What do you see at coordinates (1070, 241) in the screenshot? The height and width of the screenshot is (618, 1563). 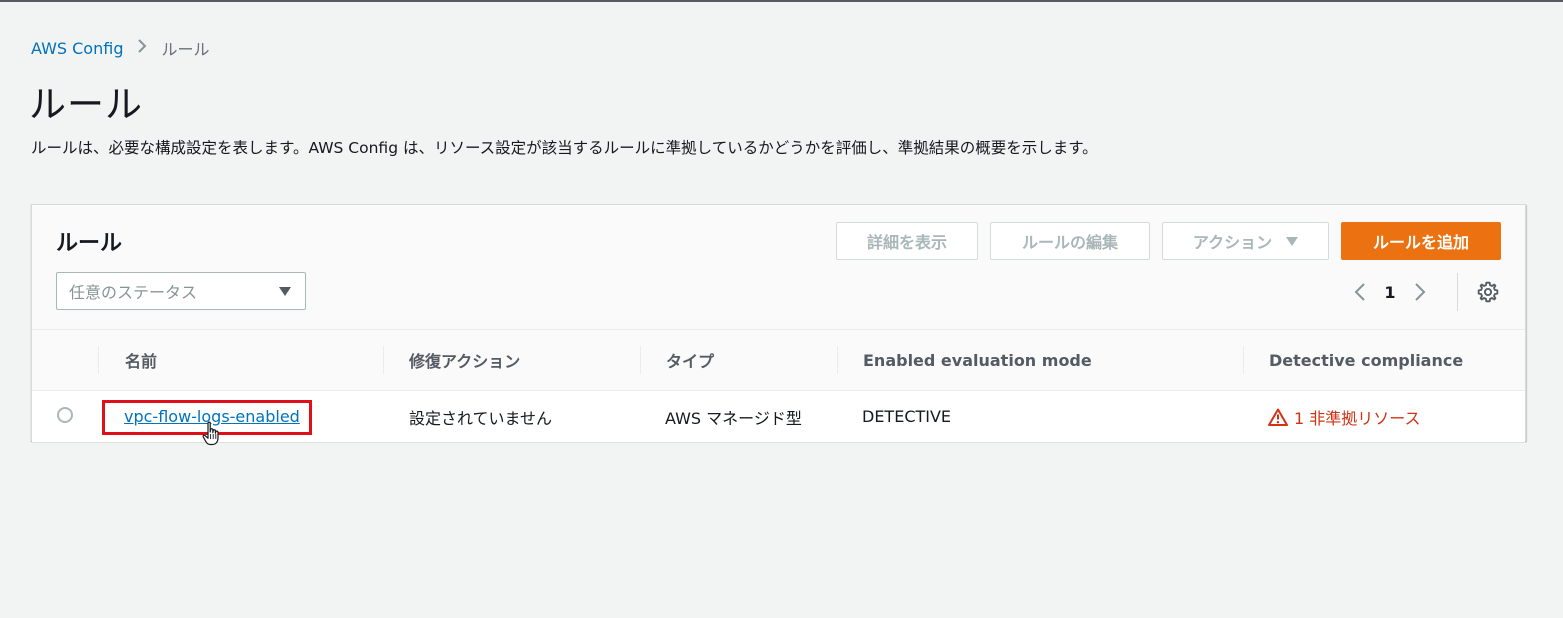 I see `edit-rule-button: ルールの編集` at bounding box center [1070, 241].